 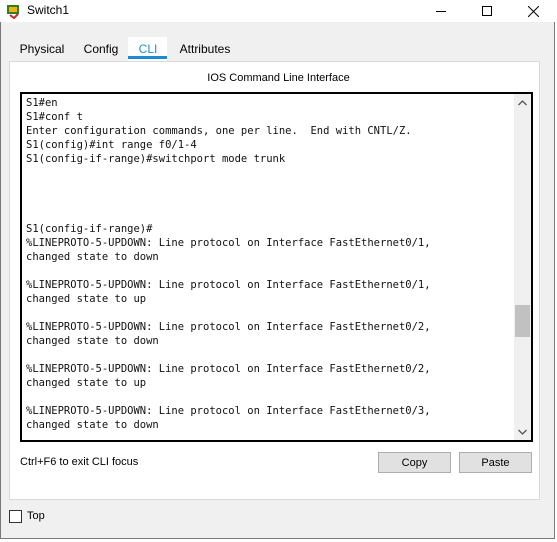 I want to click on chevron-down-icon, so click(x=522, y=432).